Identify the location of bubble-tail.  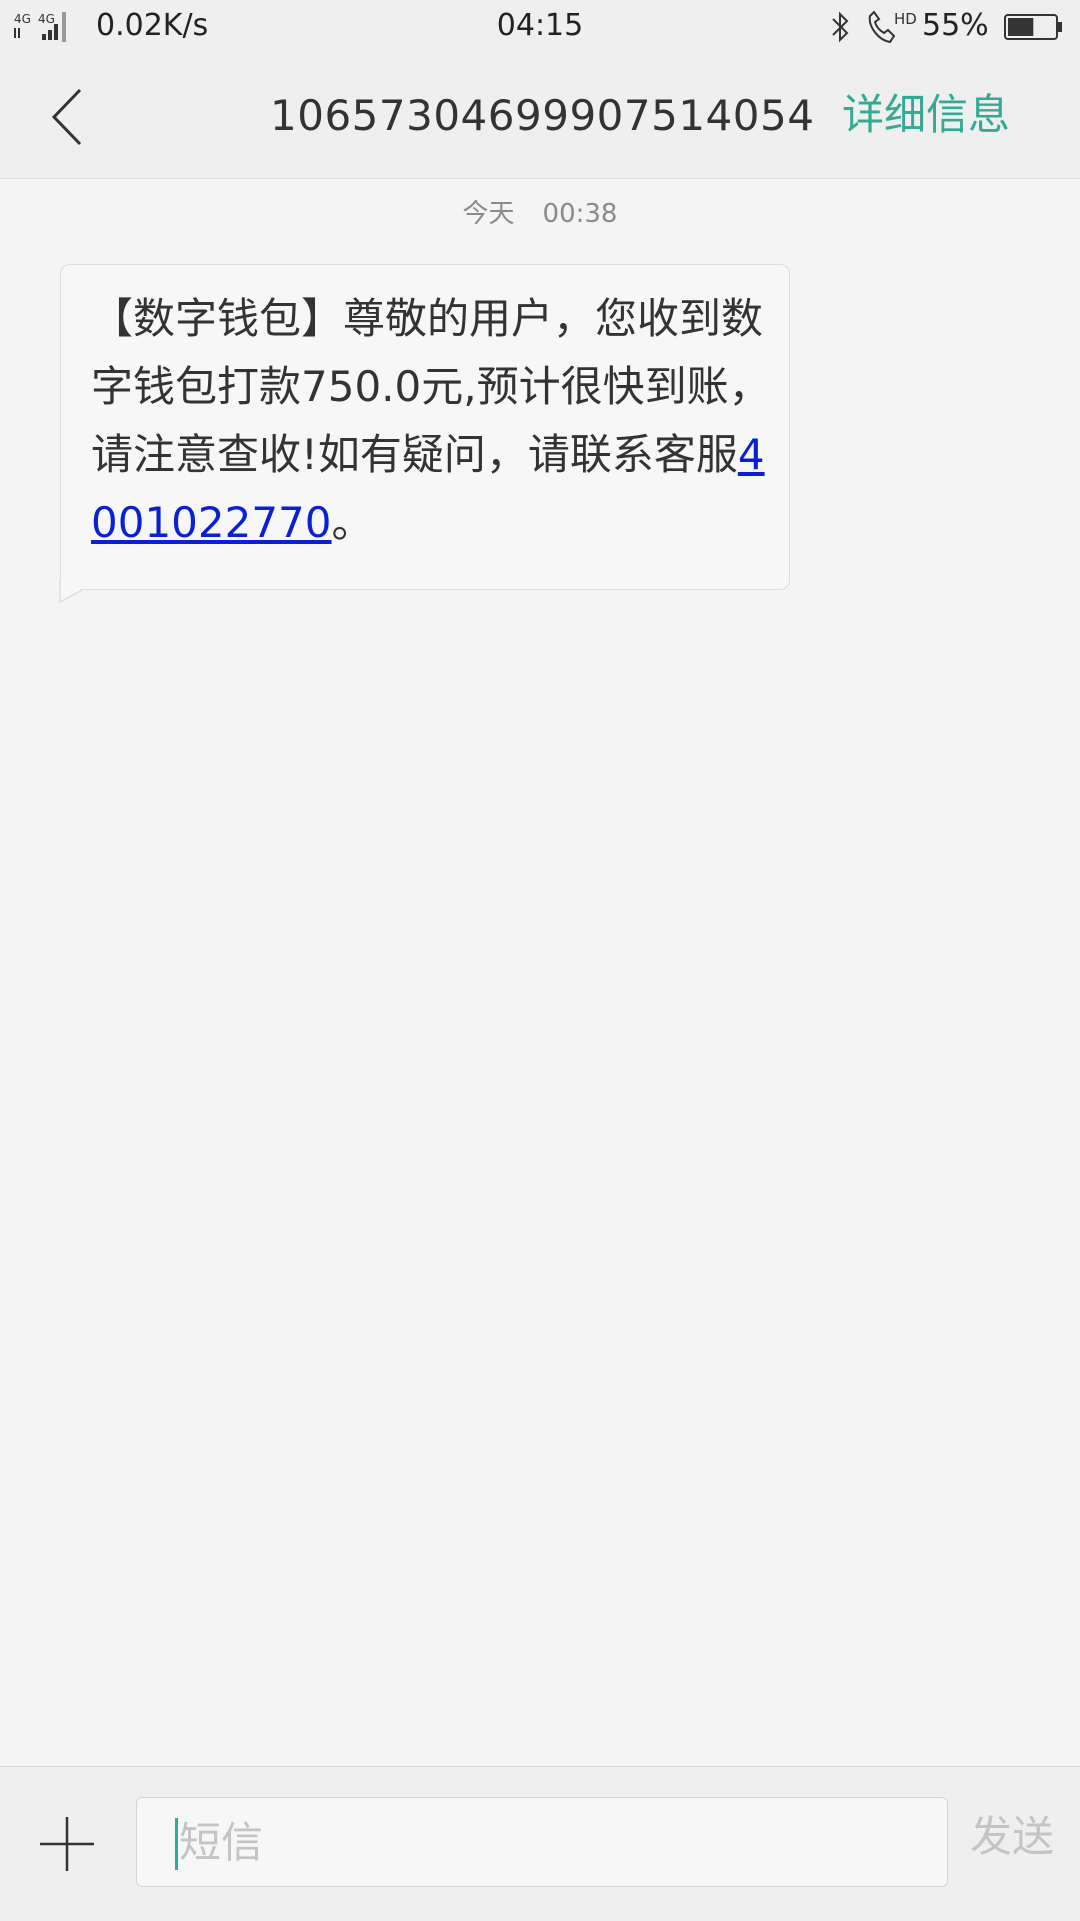
(71, 592).